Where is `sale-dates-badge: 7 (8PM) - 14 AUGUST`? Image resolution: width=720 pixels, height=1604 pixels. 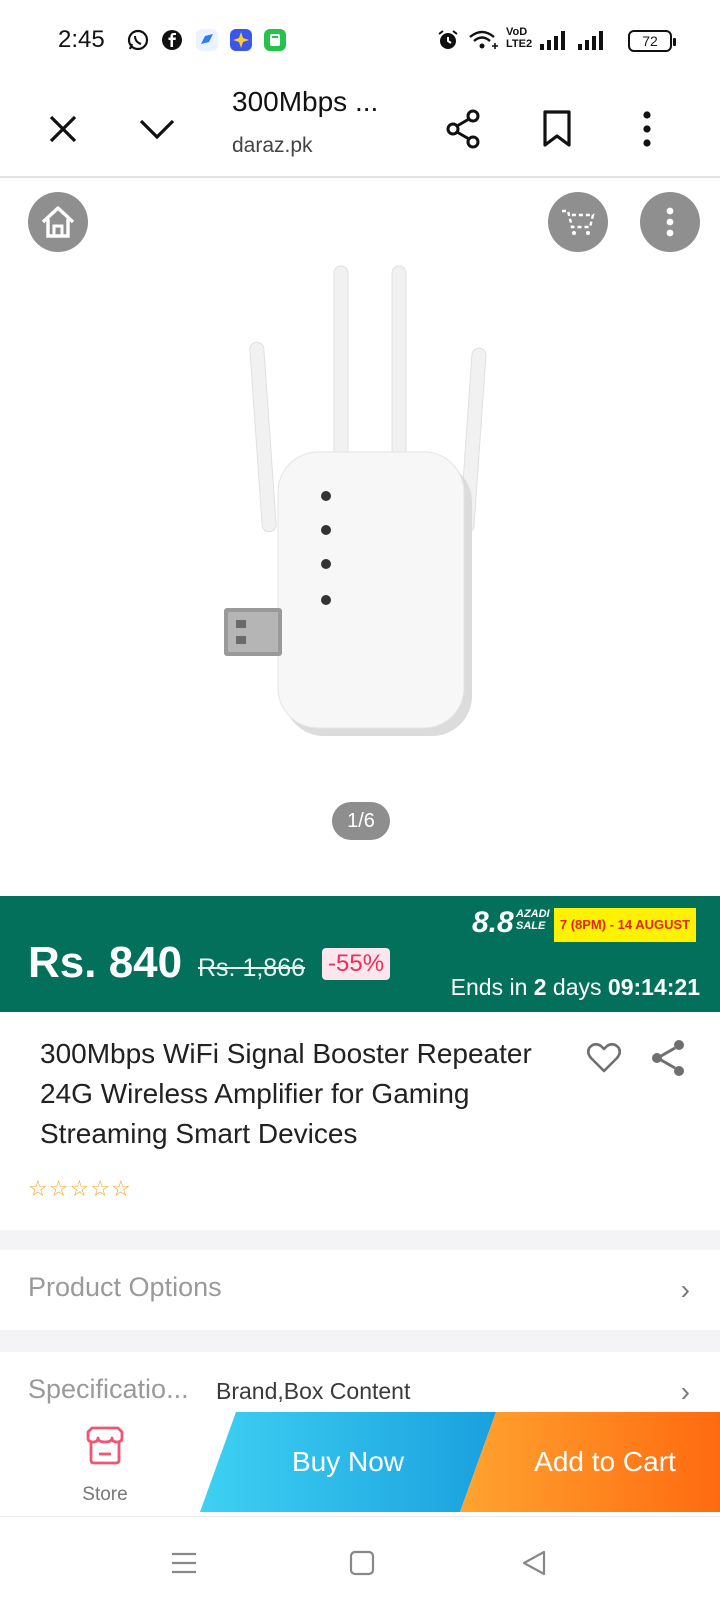
sale-dates-badge: 7 (8PM) - 14 AUGUST is located at coordinates (625, 925).